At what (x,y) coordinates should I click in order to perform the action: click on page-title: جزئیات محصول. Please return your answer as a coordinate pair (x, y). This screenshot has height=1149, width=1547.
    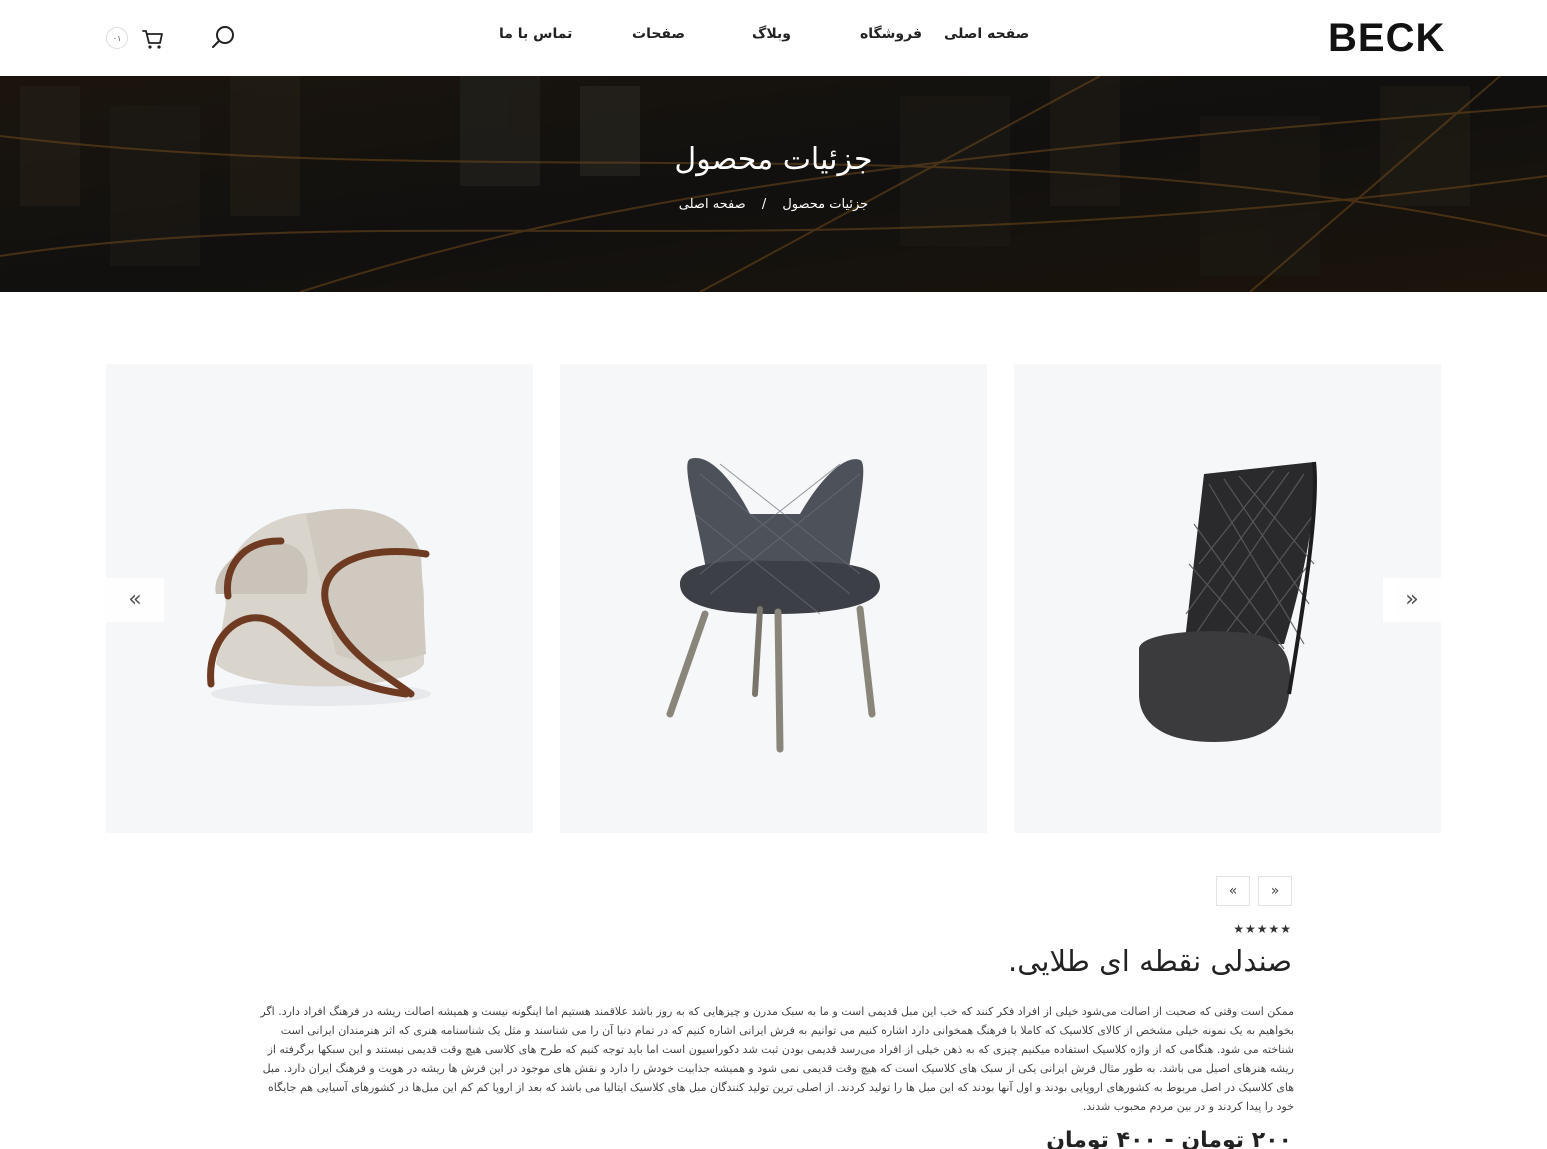
    Looking at the image, I should click on (773, 159).